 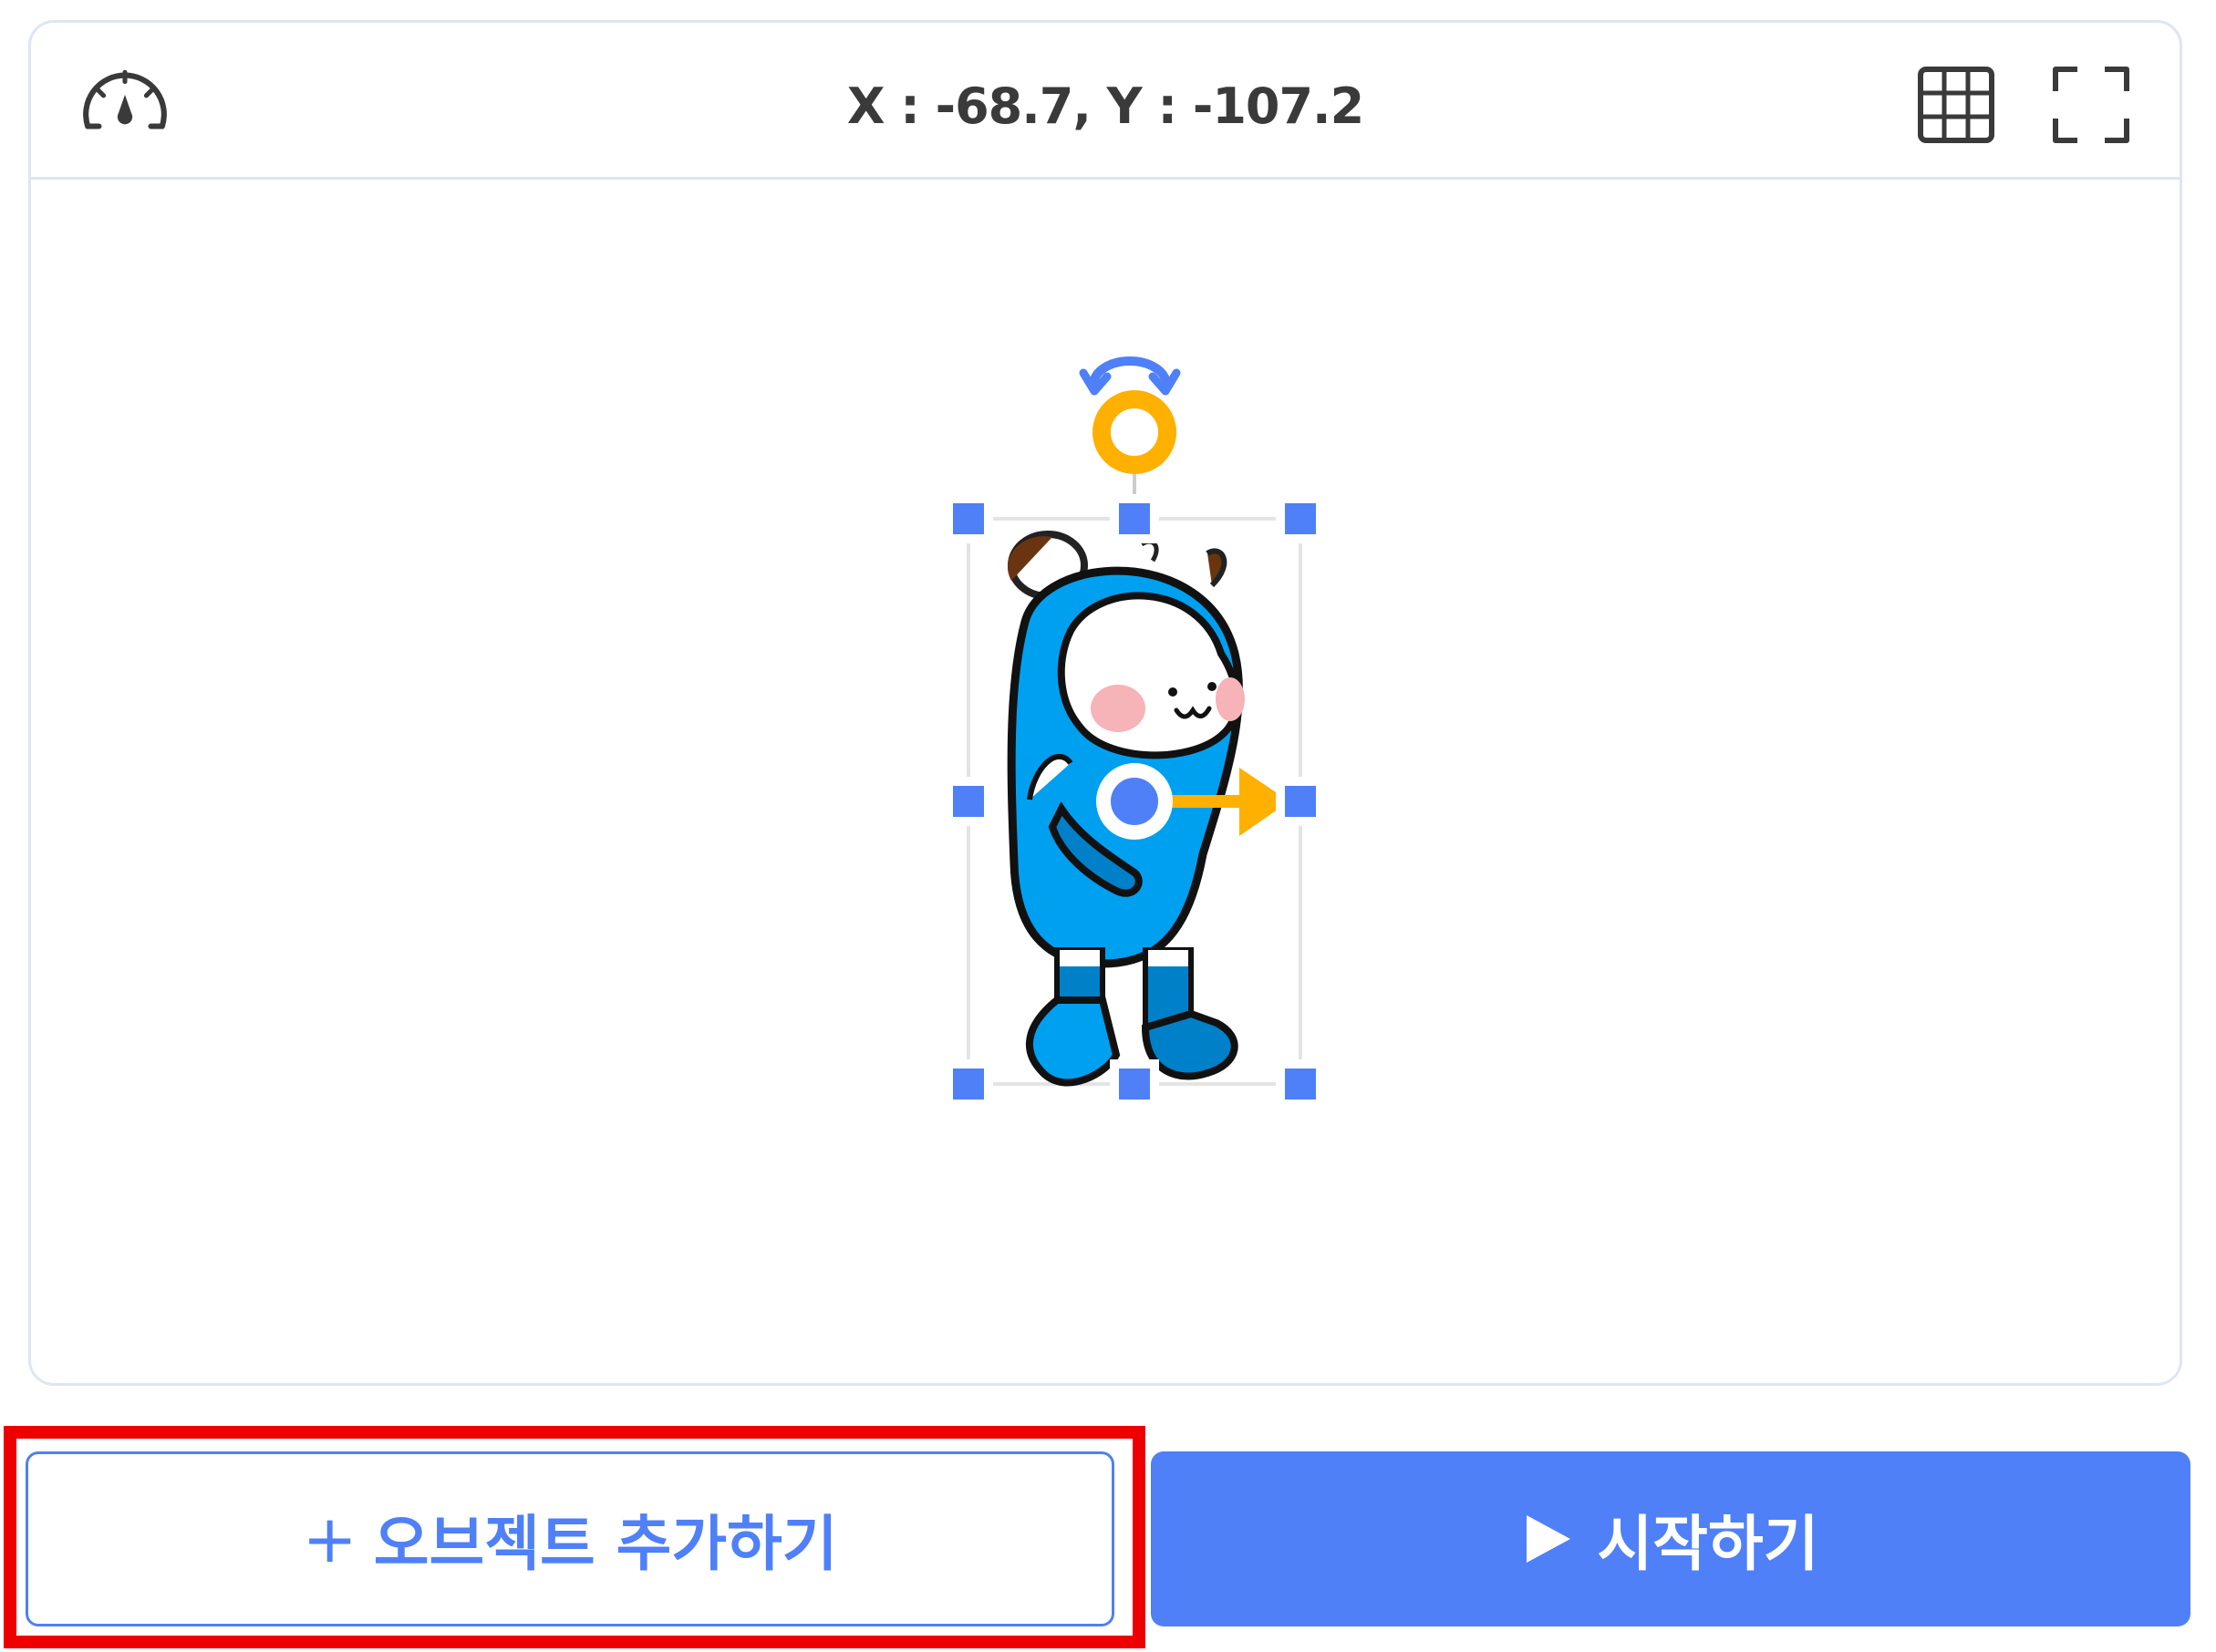 I want to click on grid-icon, so click(x=1956, y=105).